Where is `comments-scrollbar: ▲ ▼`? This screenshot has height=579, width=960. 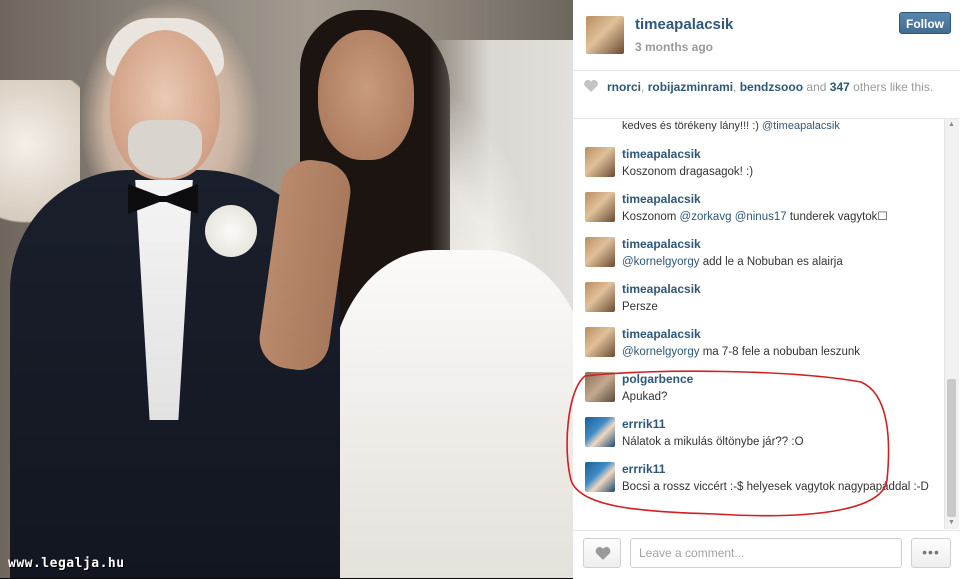 comments-scrollbar: ▲ ▼ is located at coordinates (951, 324).